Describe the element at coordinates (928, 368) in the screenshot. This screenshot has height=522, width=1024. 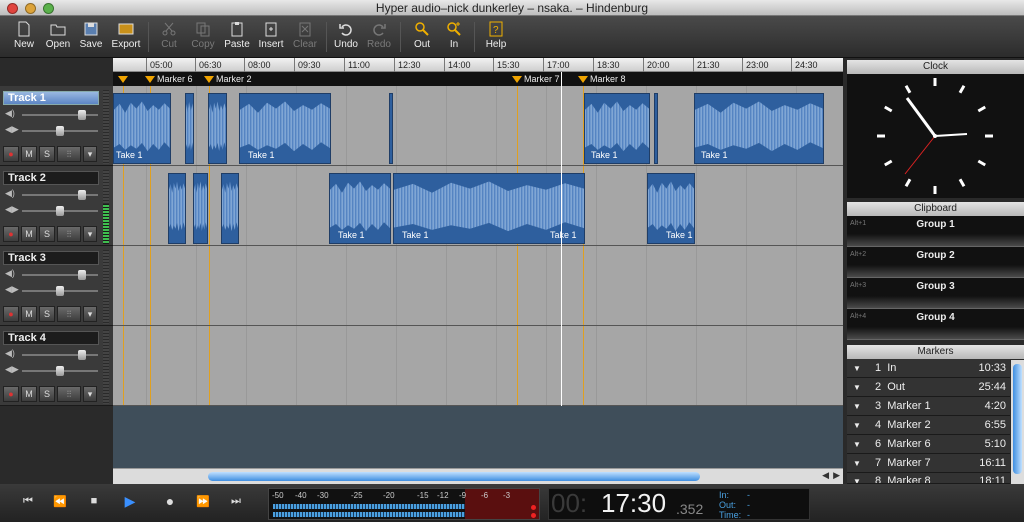
I see `marker-list-item: ▼ 1 In 10:33` at that location.